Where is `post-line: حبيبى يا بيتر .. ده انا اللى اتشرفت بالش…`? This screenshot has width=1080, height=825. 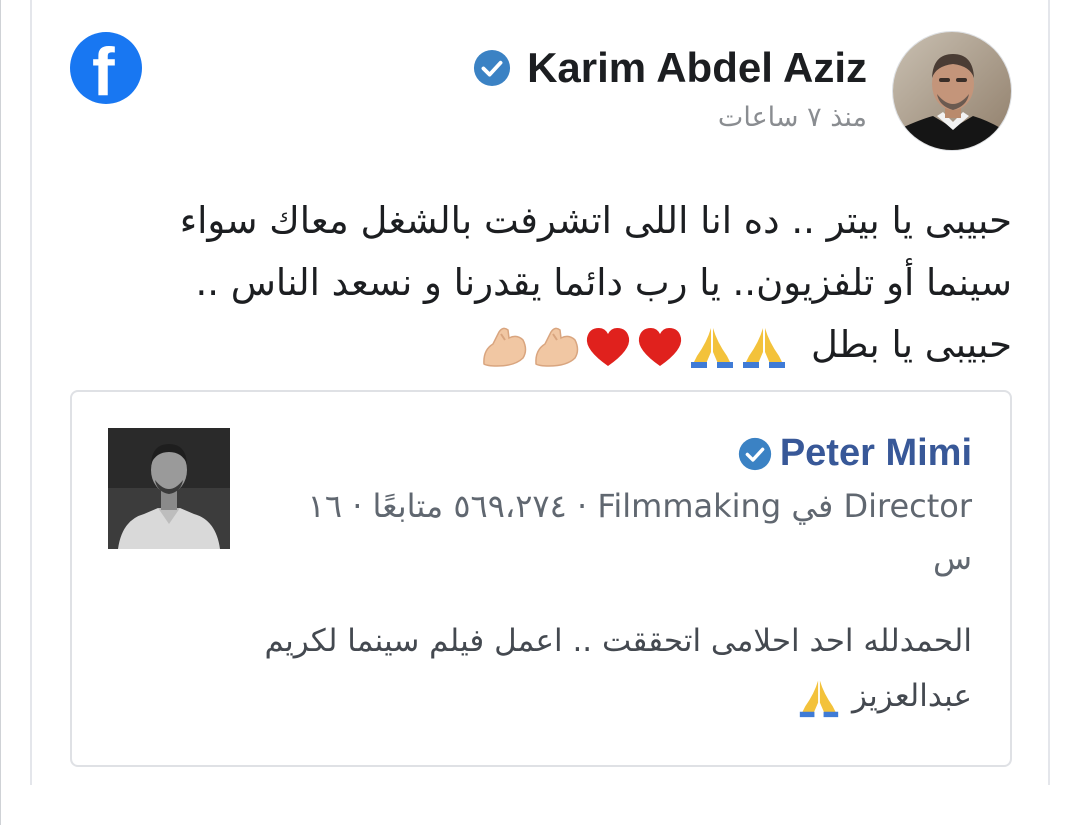 post-line: حبيبى يا بيتر .. ده انا اللى اتشرفت بالش… is located at coordinates (595, 220).